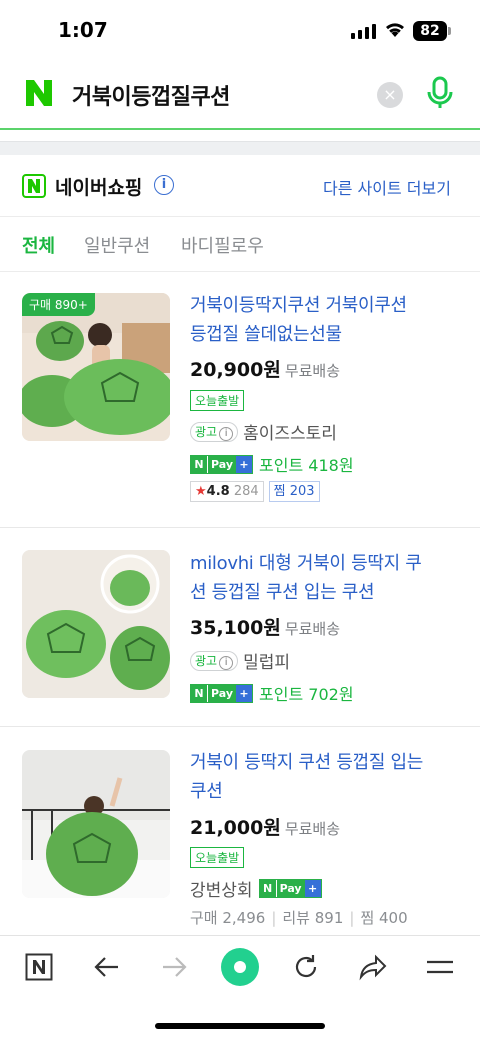 The width and height of the screenshot is (480, 1039). Describe the element at coordinates (298, 305) in the screenshot. I see `product-title-line: 거북이등딱지쿠션 거북이쿠션` at that location.